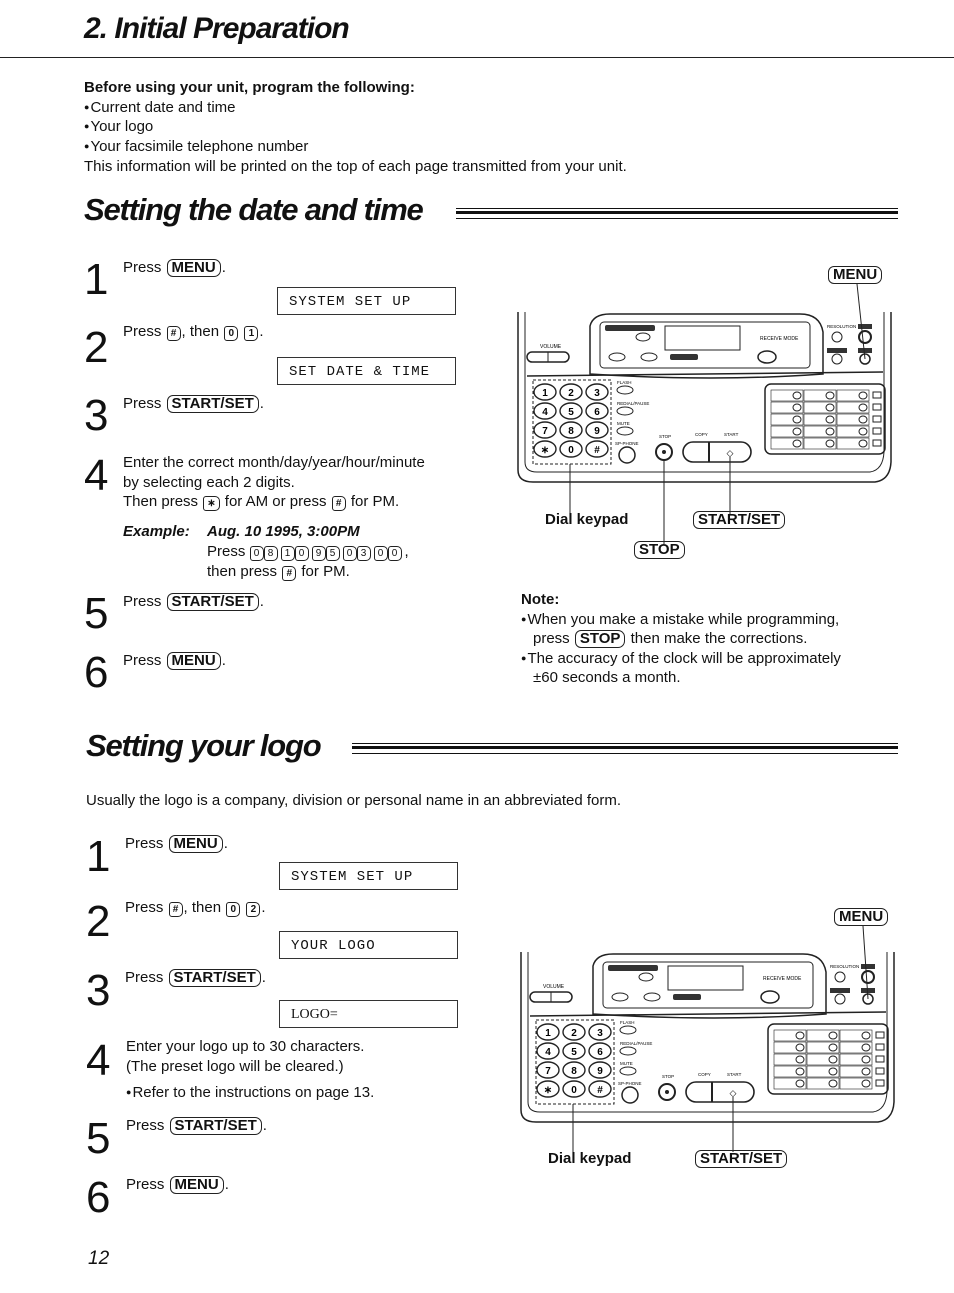  What do you see at coordinates (253, 909) in the screenshot?
I see `digit-key: 2` at bounding box center [253, 909].